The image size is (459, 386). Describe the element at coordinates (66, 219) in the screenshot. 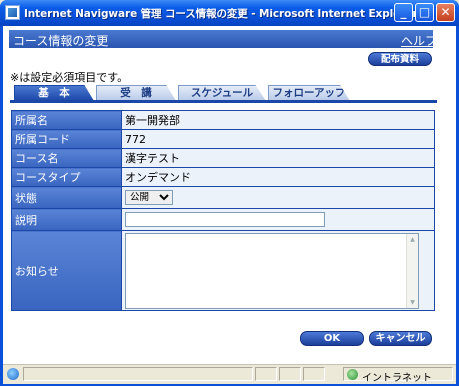

I see `description-label: 説明` at that location.